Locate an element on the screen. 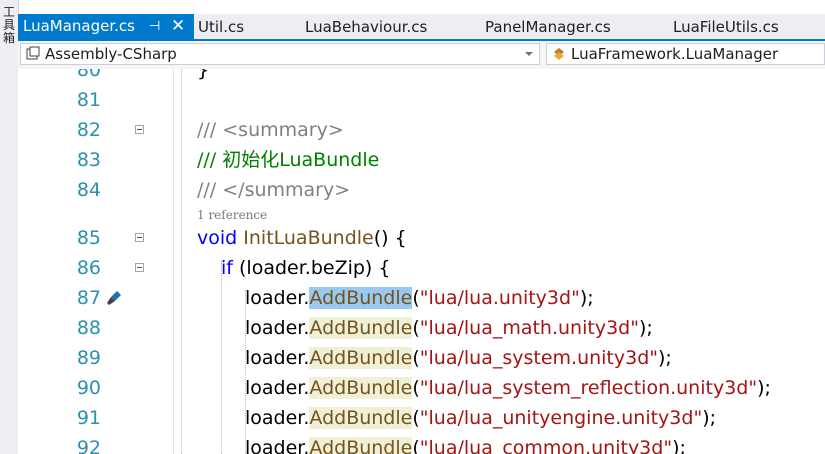 The height and width of the screenshot is (454, 825). code-condition: (loader.beZip) { is located at coordinates (315, 268).